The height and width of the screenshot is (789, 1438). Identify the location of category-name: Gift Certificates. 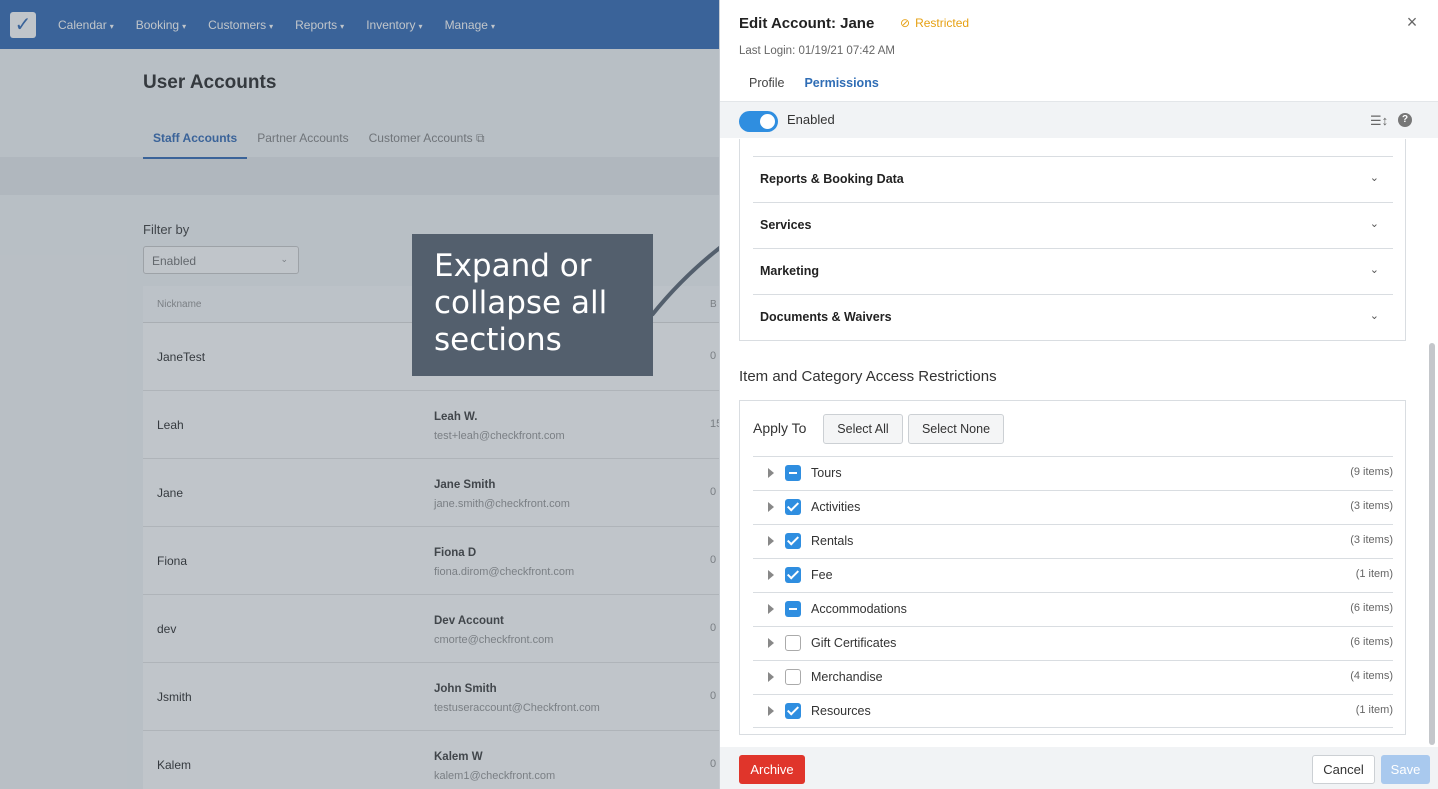
(854, 643).